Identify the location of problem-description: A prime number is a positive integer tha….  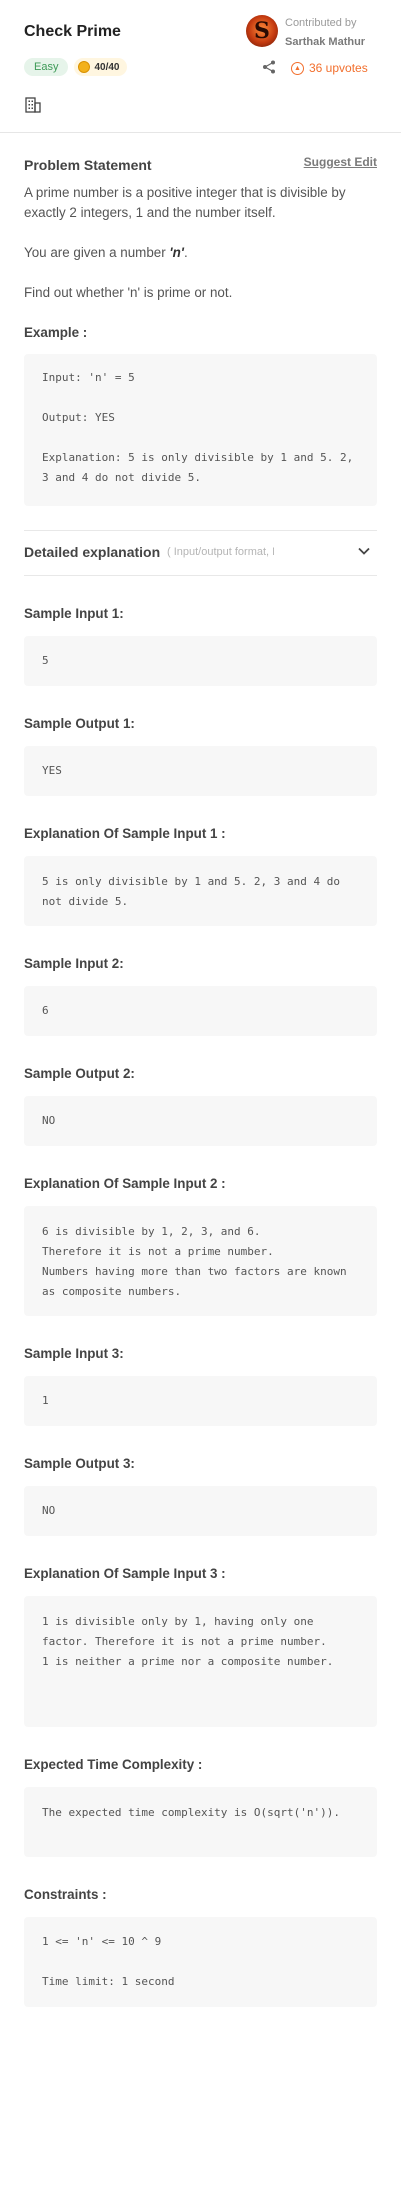
(185, 202).